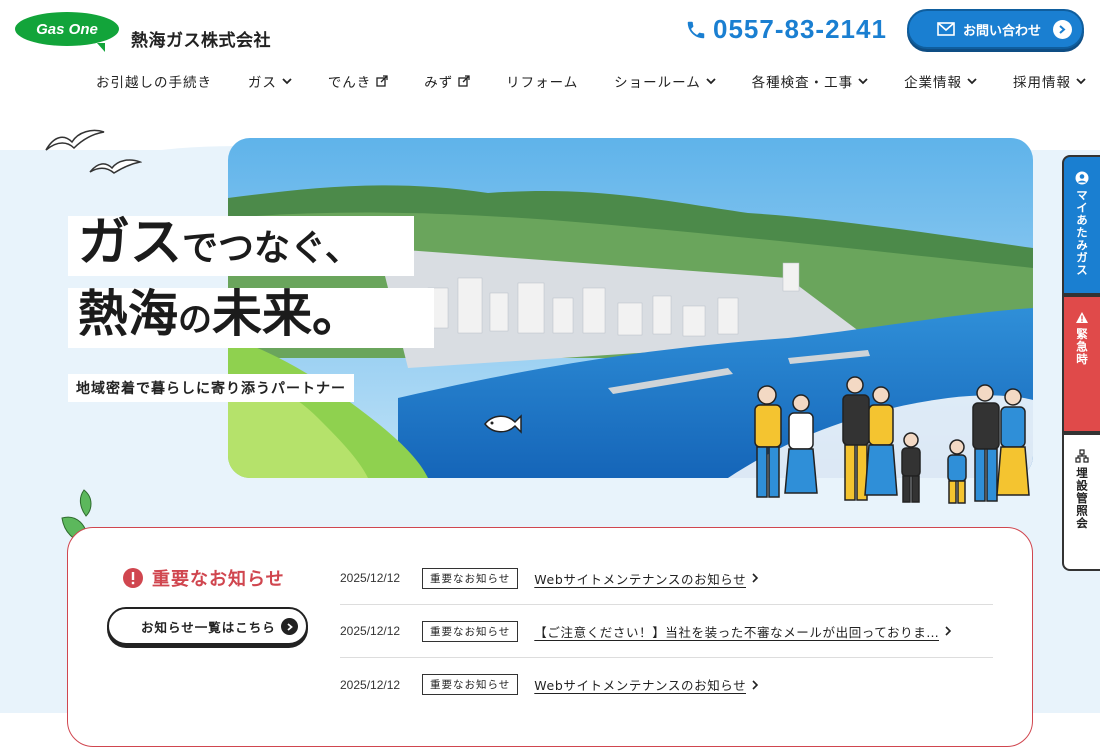 This screenshot has width=1100, height=747. I want to click on nav-label: 採用情報, so click(1041, 83).